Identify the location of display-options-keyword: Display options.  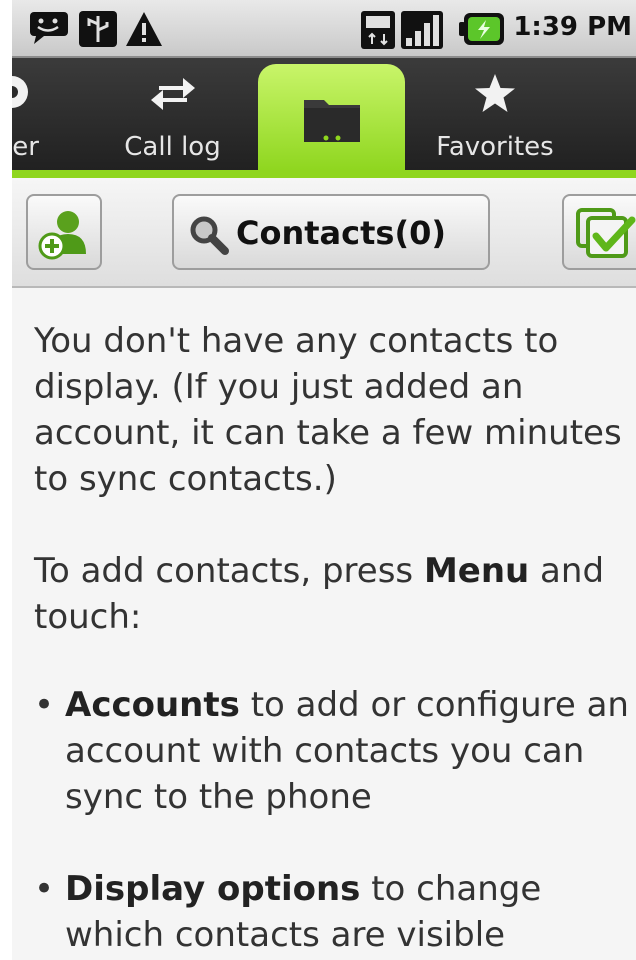
(213, 889).